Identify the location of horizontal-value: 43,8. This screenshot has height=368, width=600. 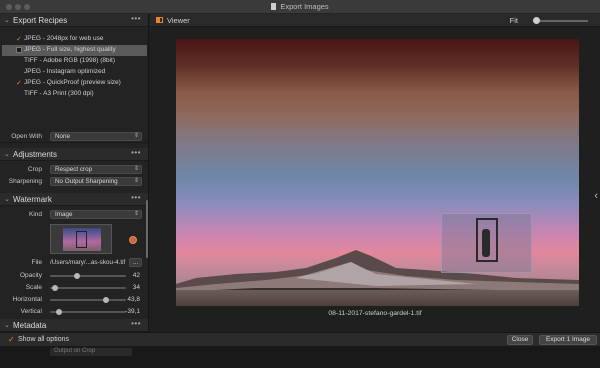
(133, 299).